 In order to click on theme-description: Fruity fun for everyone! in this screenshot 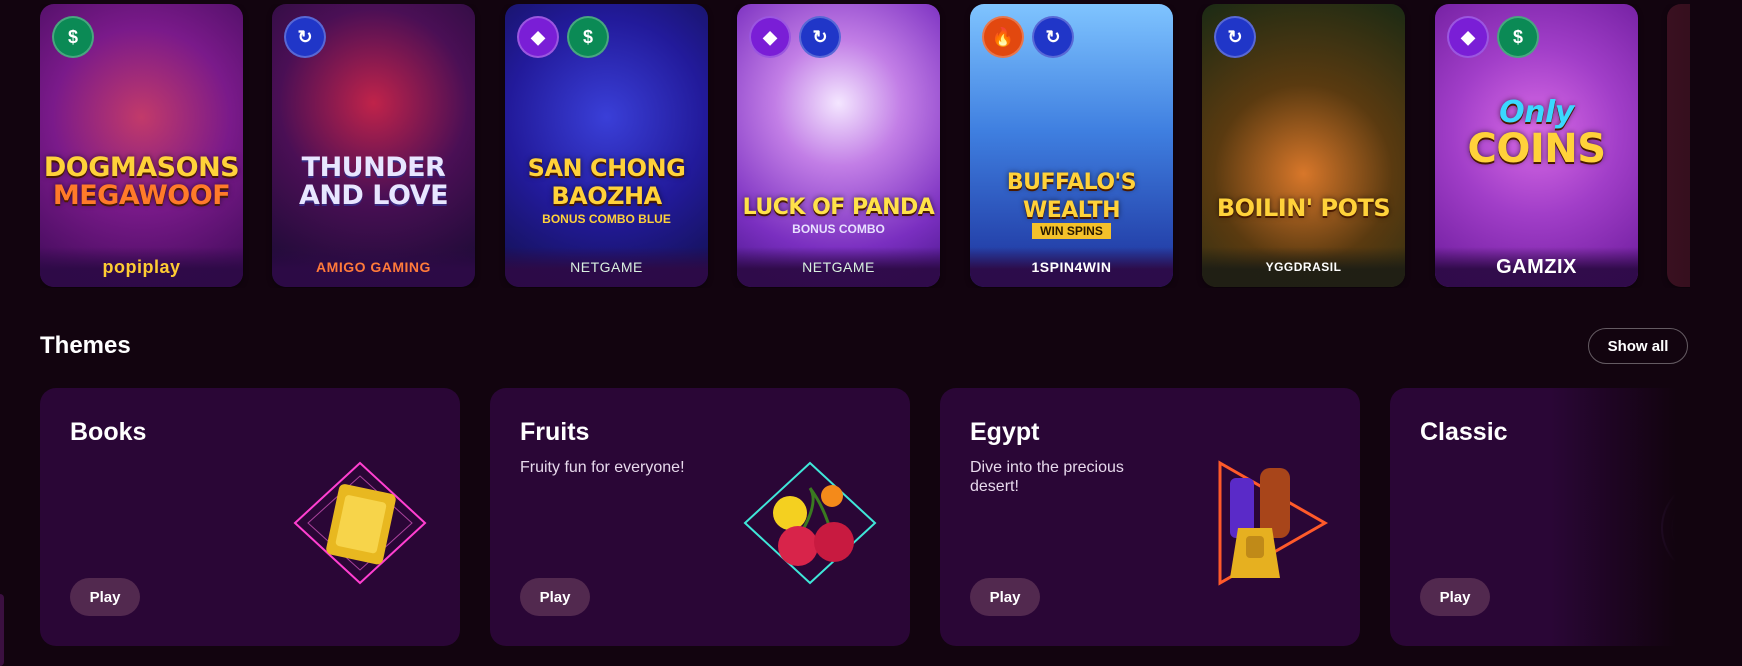, I will do `click(602, 467)`.